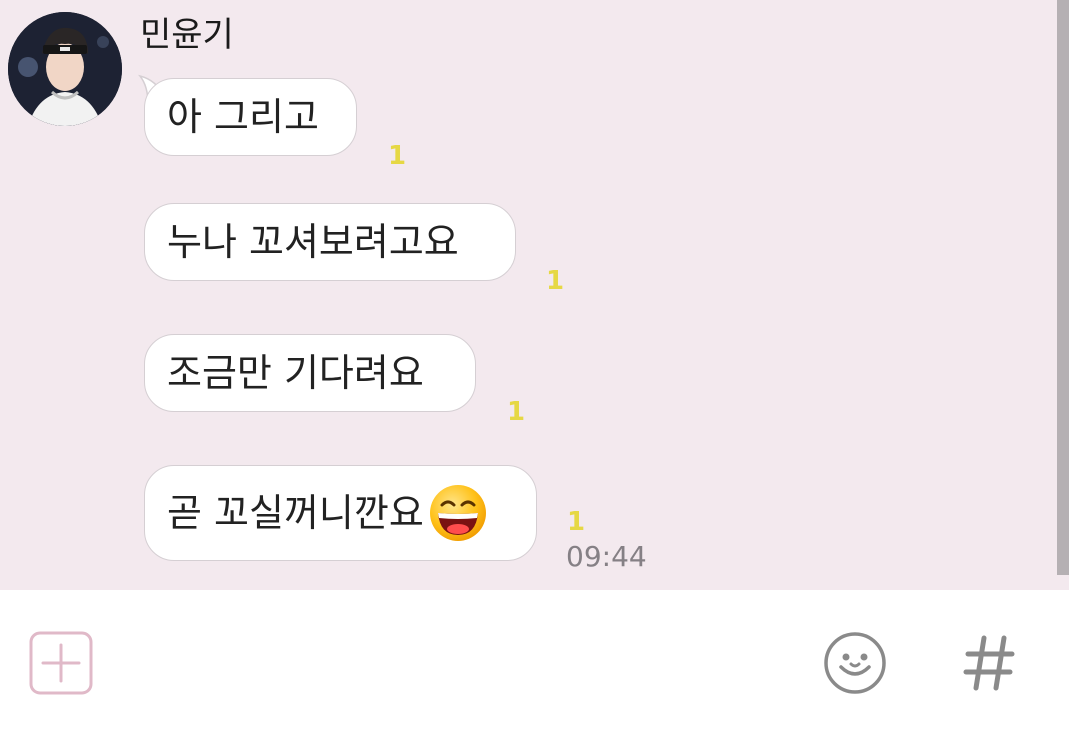  I want to click on message-bubble: 곧 꼬실꺼니깐요, so click(340, 513).